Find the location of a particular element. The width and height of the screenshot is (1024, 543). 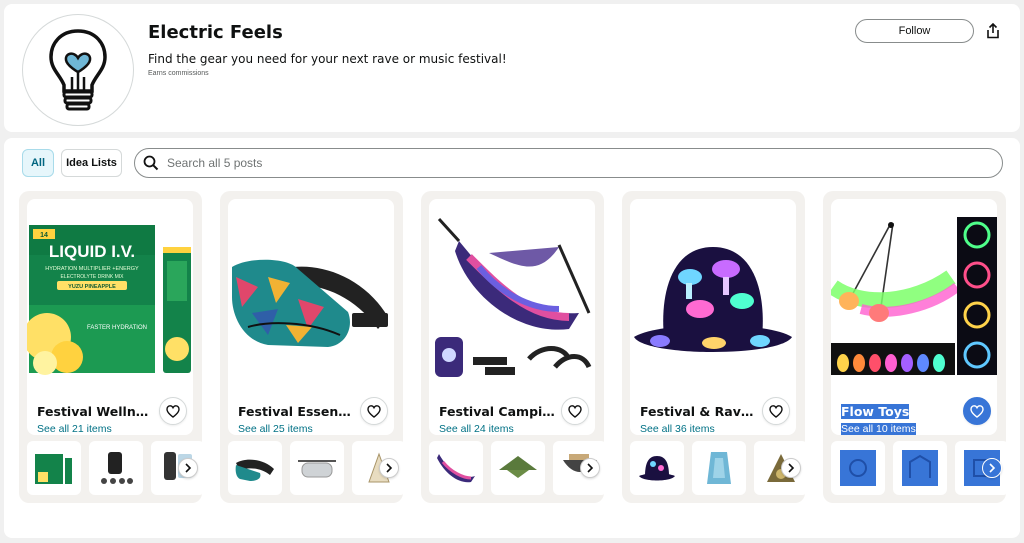

flow-toys-product-image is located at coordinates (914, 296).